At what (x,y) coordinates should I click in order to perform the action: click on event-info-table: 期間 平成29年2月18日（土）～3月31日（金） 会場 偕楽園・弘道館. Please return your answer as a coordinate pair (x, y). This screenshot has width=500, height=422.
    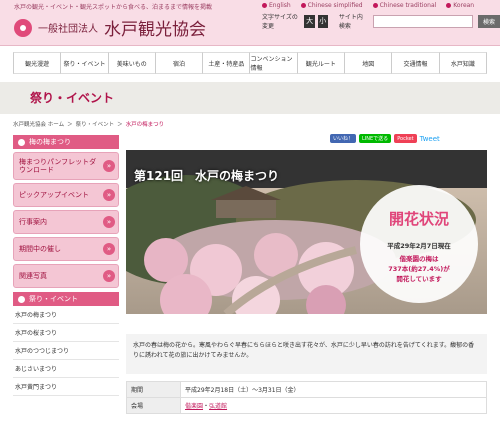
    Looking at the image, I should click on (306, 397).